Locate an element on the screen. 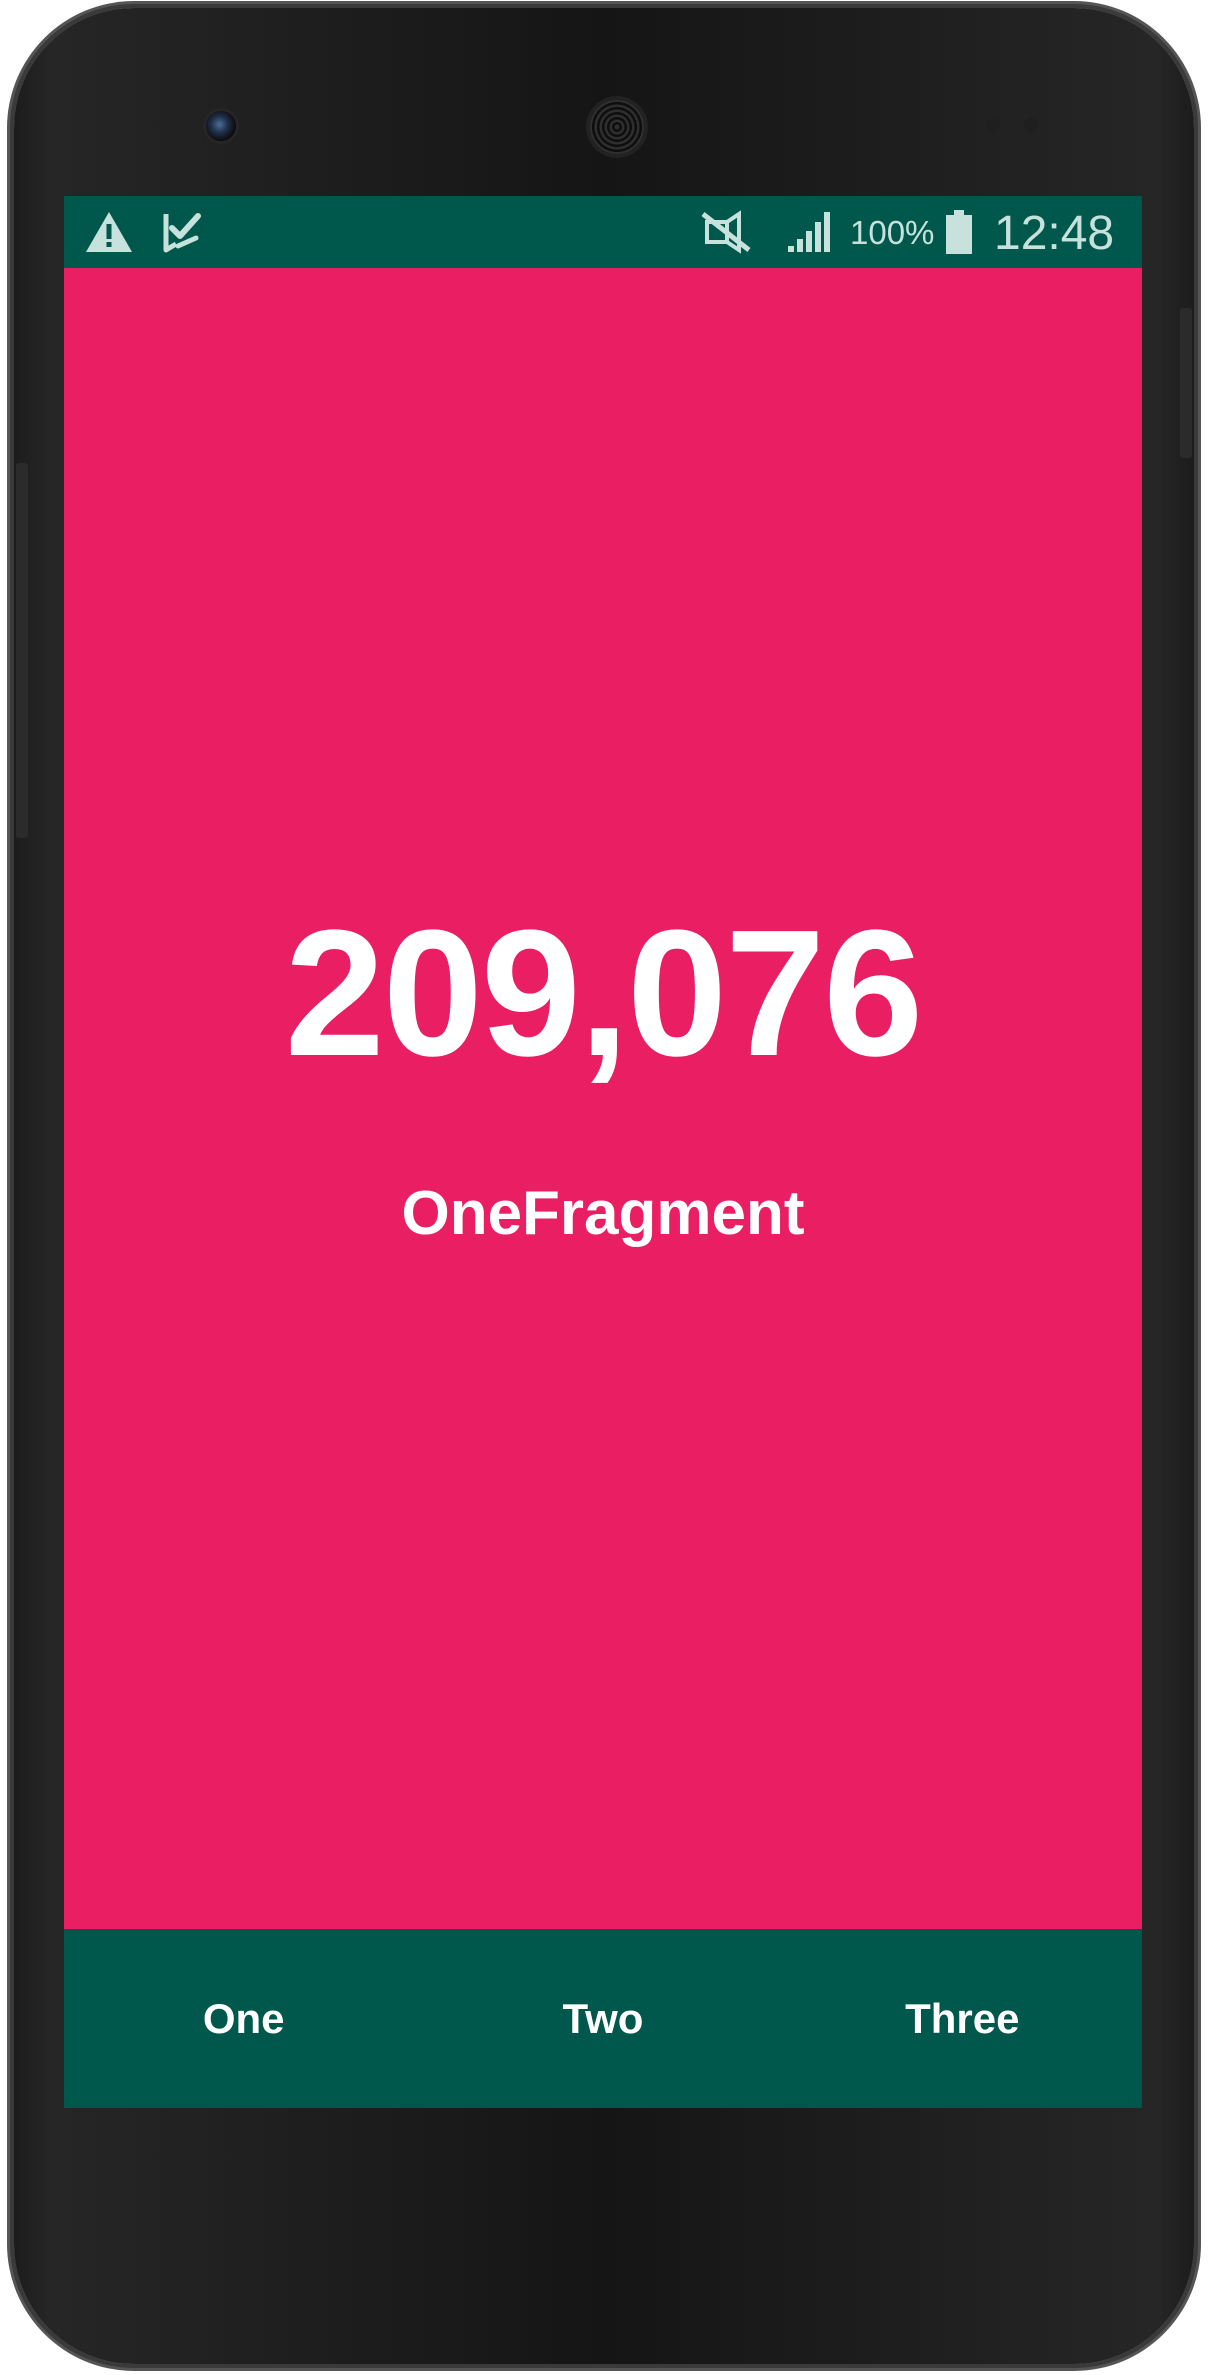 Image resolution: width=1210 pixels, height=2375 pixels. tab-three: Three is located at coordinates (962, 2018).